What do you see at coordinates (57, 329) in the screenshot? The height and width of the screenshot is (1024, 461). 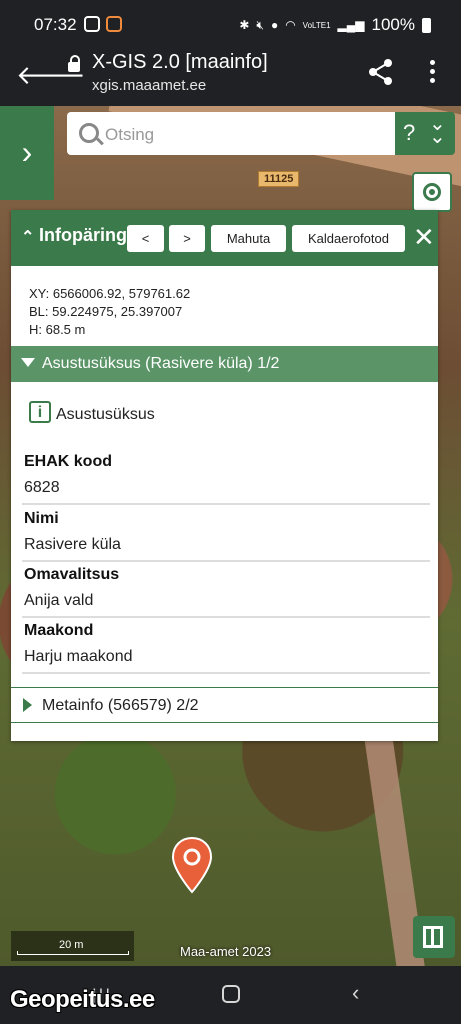 I see `coords-height: H: 68.5 m` at bounding box center [57, 329].